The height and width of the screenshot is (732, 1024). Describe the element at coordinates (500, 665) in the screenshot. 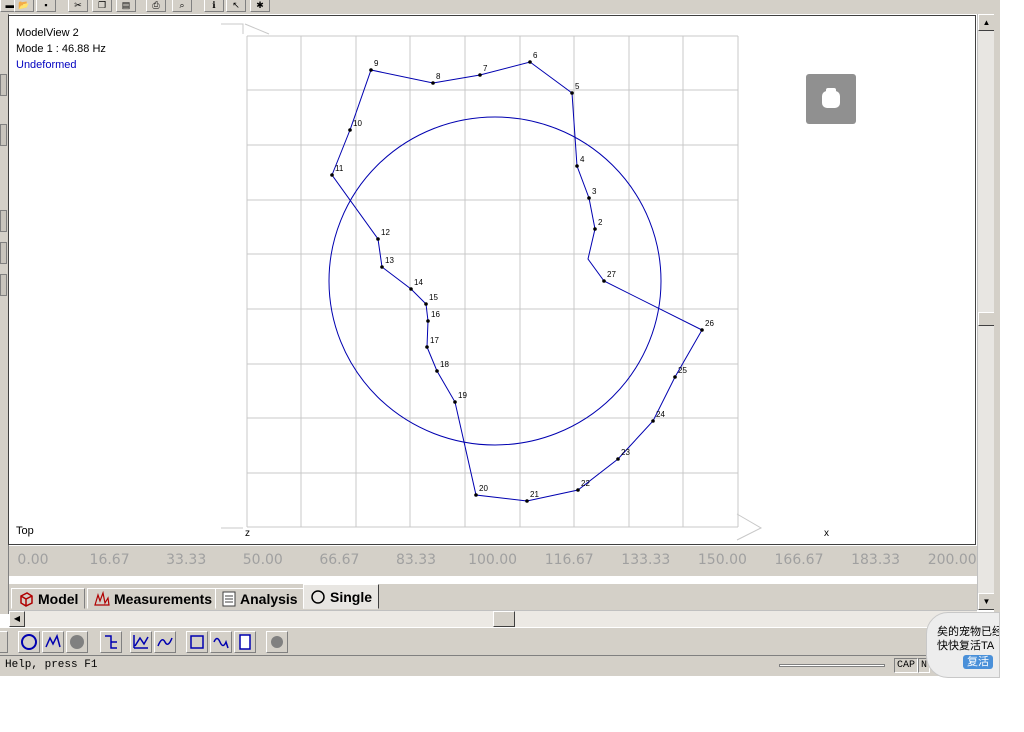

I see `status-bar: Help, press F1 CAP N` at that location.